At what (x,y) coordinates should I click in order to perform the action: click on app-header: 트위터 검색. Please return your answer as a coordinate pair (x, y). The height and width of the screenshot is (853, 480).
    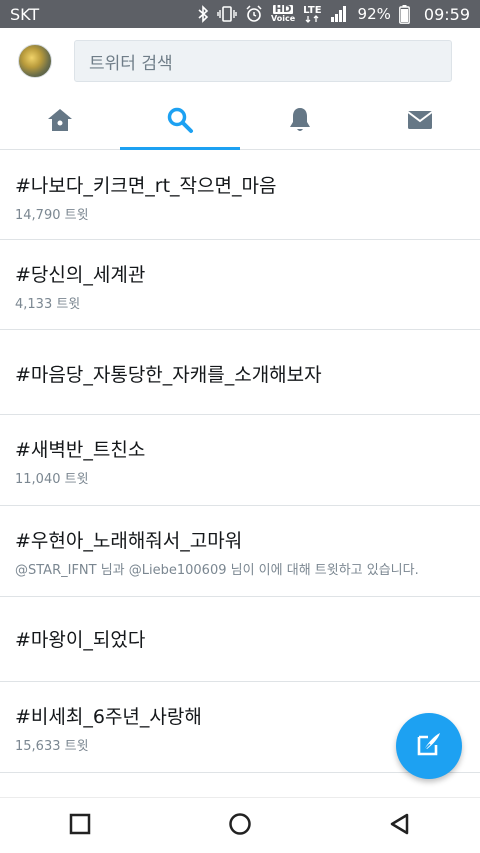
    Looking at the image, I should click on (240, 61).